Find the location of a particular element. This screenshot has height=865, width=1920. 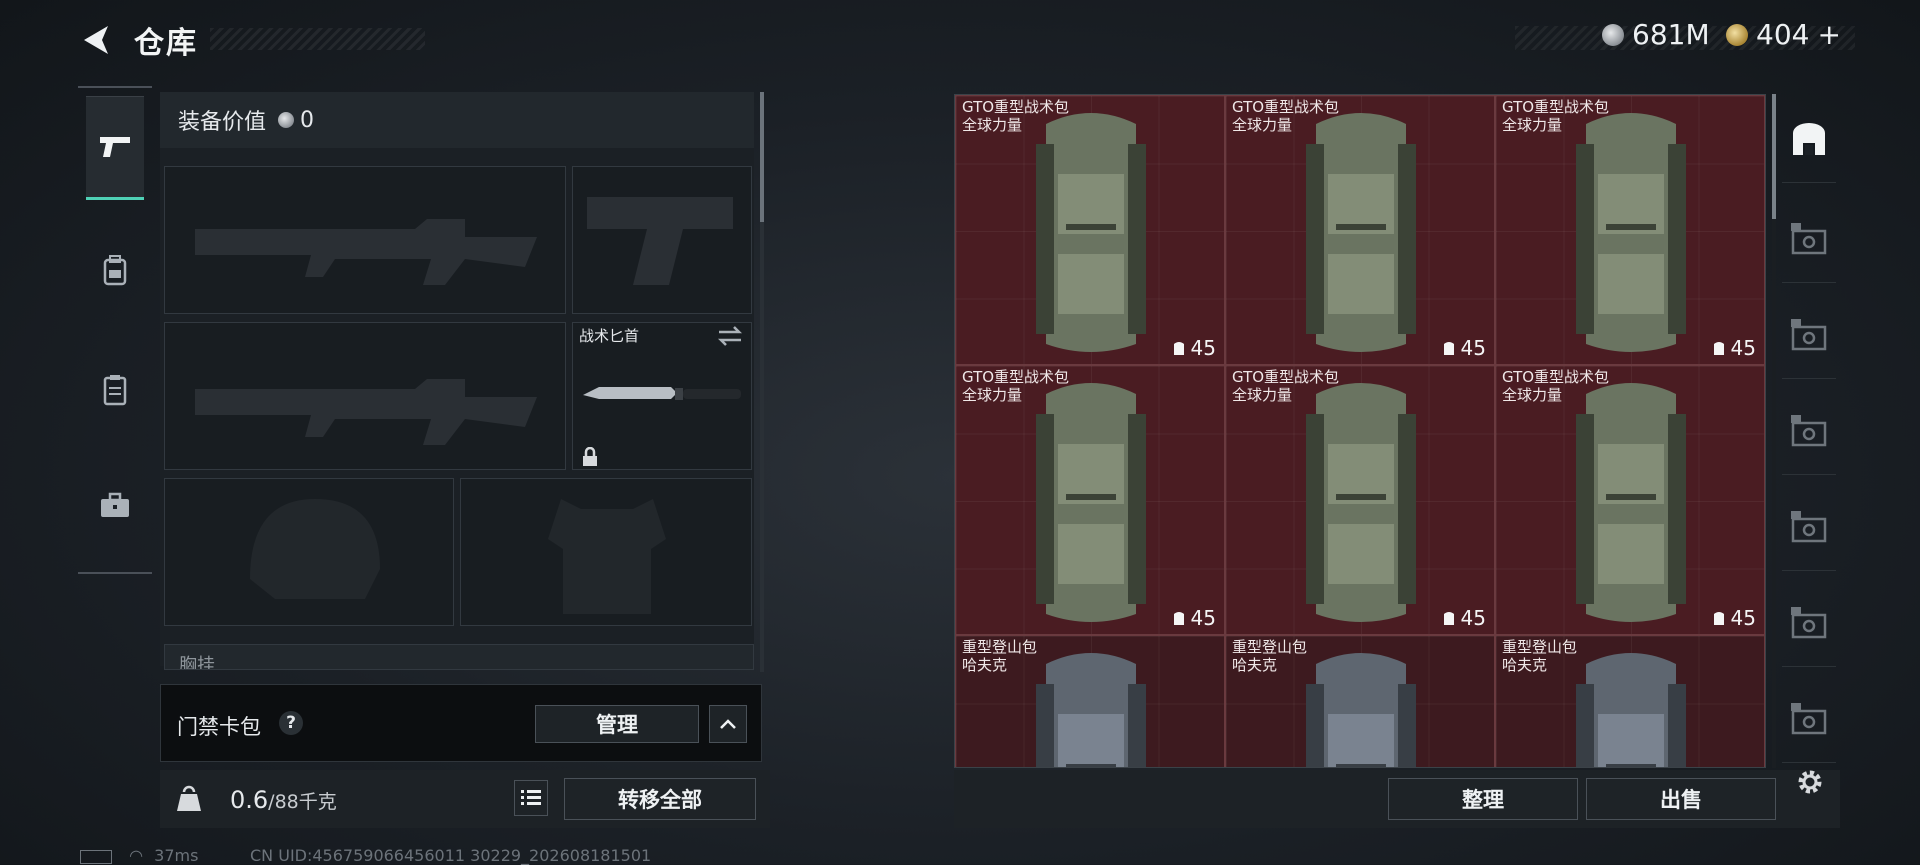

nav-weapons is located at coordinates (115, 148).